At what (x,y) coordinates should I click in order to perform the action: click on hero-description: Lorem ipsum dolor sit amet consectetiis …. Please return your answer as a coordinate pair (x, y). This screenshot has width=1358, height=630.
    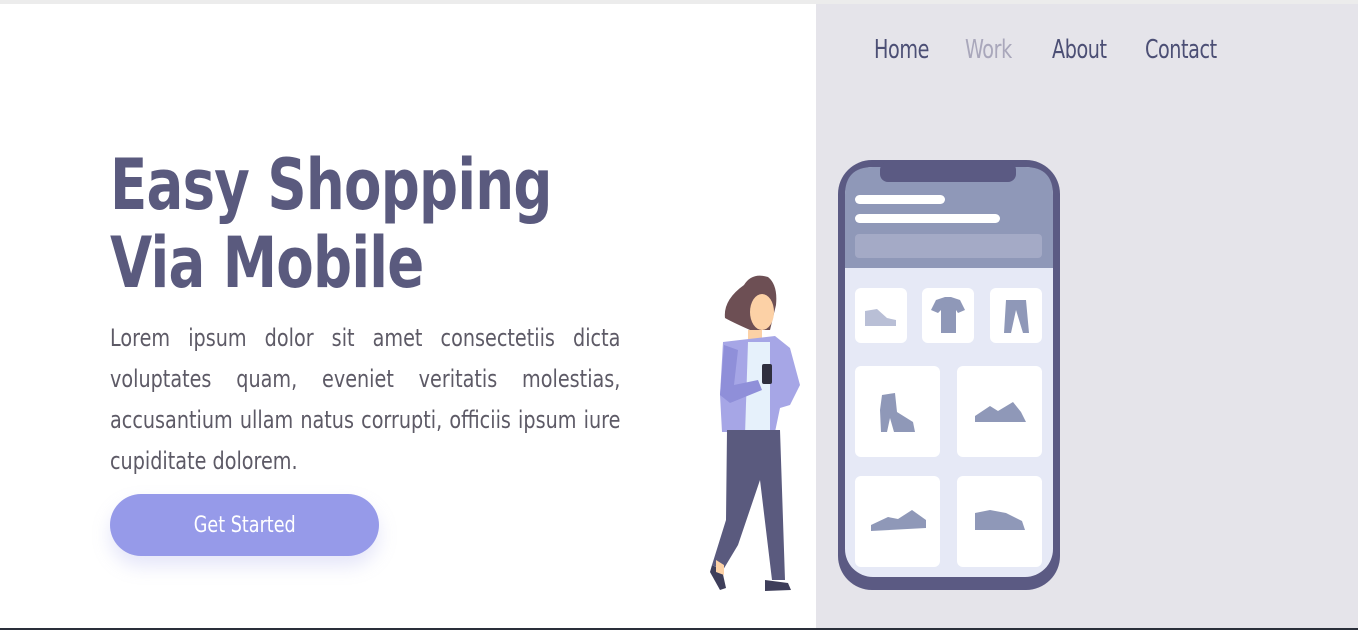
    Looking at the image, I should click on (365, 399).